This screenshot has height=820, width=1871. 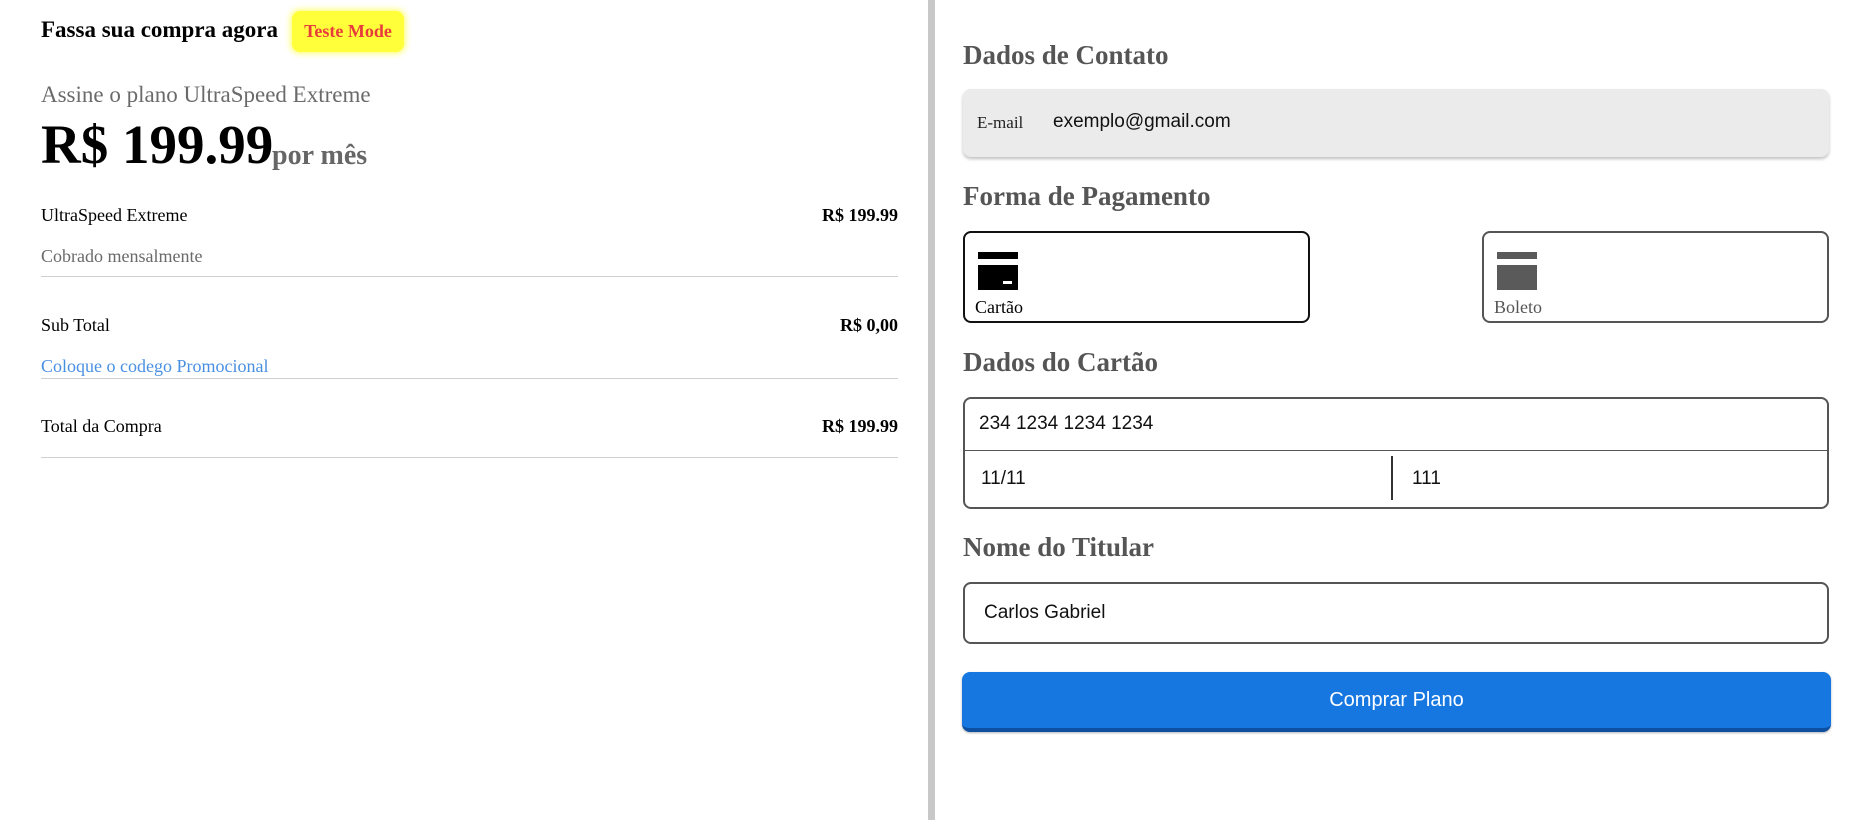 I want to click on store-title: Fassa sua compra agora, so click(x=160, y=29).